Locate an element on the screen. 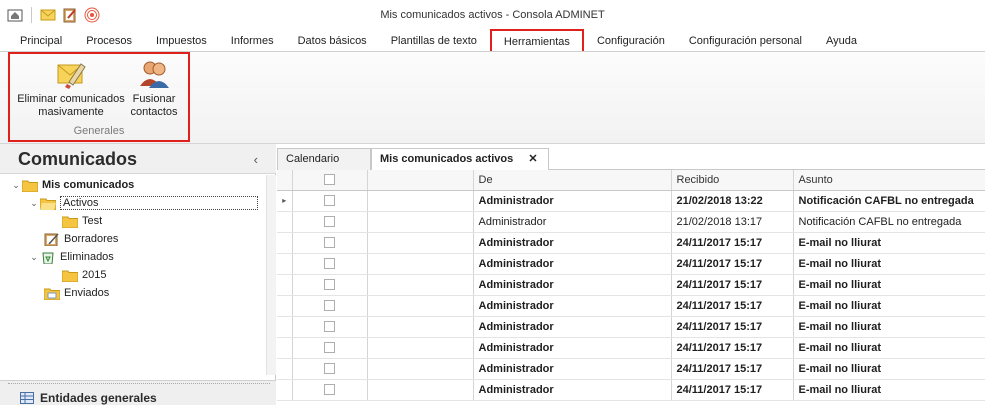 The width and height of the screenshot is (985, 405). tab-informes: Informes is located at coordinates (252, 41).